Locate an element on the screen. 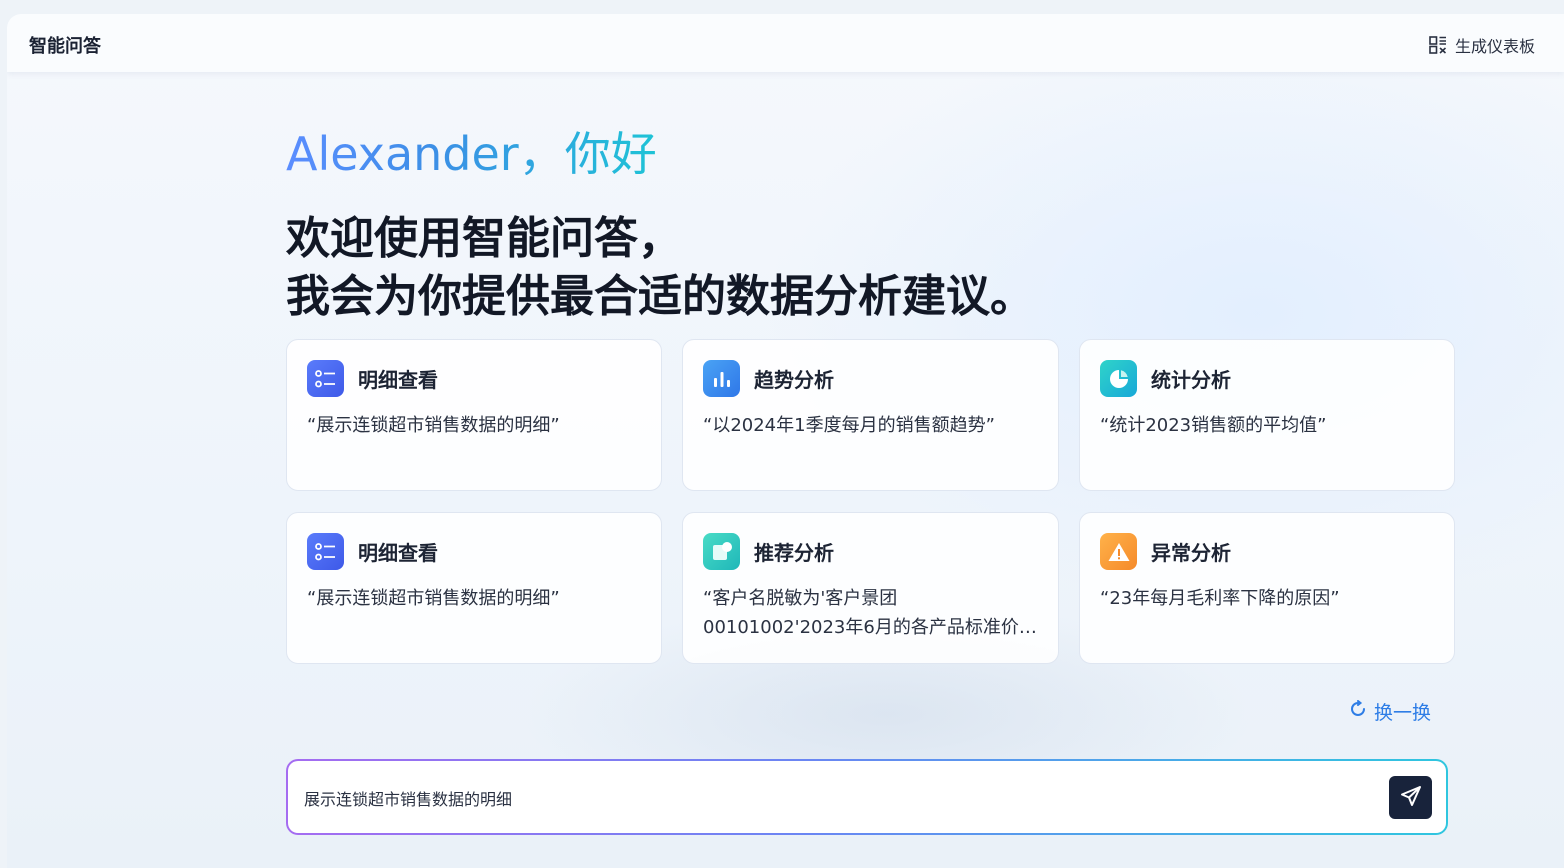 The width and height of the screenshot is (1564, 868). suggestion-card-statistics: 统计分析 “统计2023销售额的平均值” is located at coordinates (1267, 415).